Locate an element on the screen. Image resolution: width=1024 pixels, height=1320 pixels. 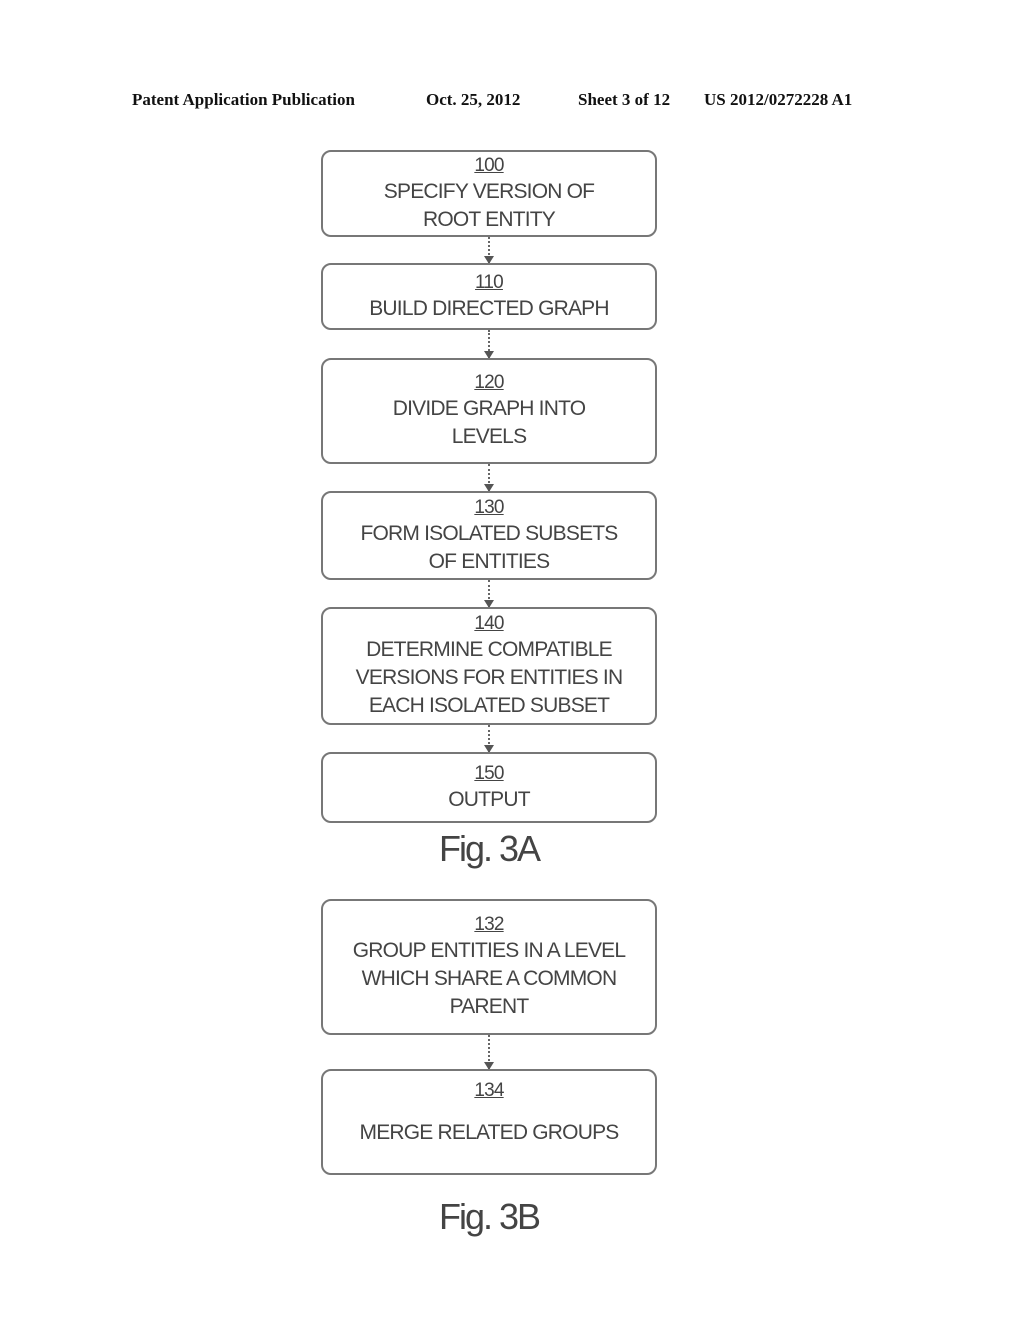
step-text: DIVIDE GRAPH INTO LEVELS is located at coordinates (489, 422).